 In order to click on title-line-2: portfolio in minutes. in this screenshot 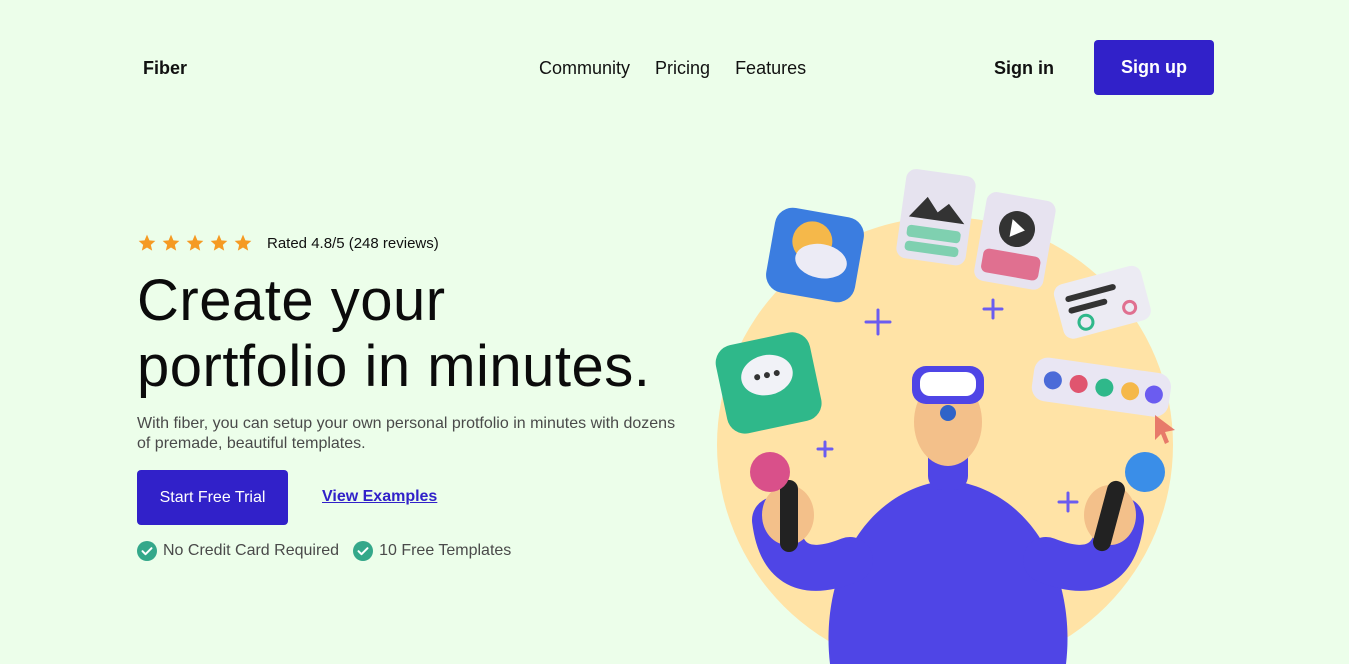, I will do `click(394, 366)`.